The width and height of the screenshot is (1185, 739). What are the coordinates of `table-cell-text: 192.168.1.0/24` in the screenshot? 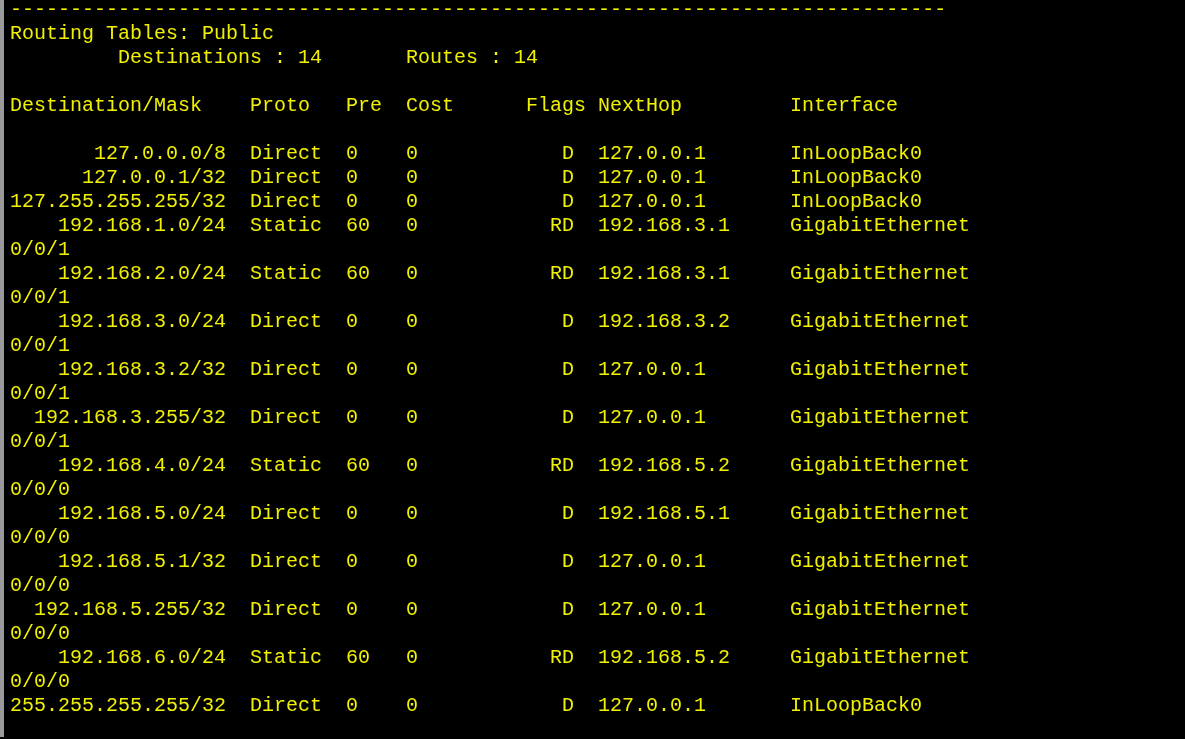 It's located at (142, 226).